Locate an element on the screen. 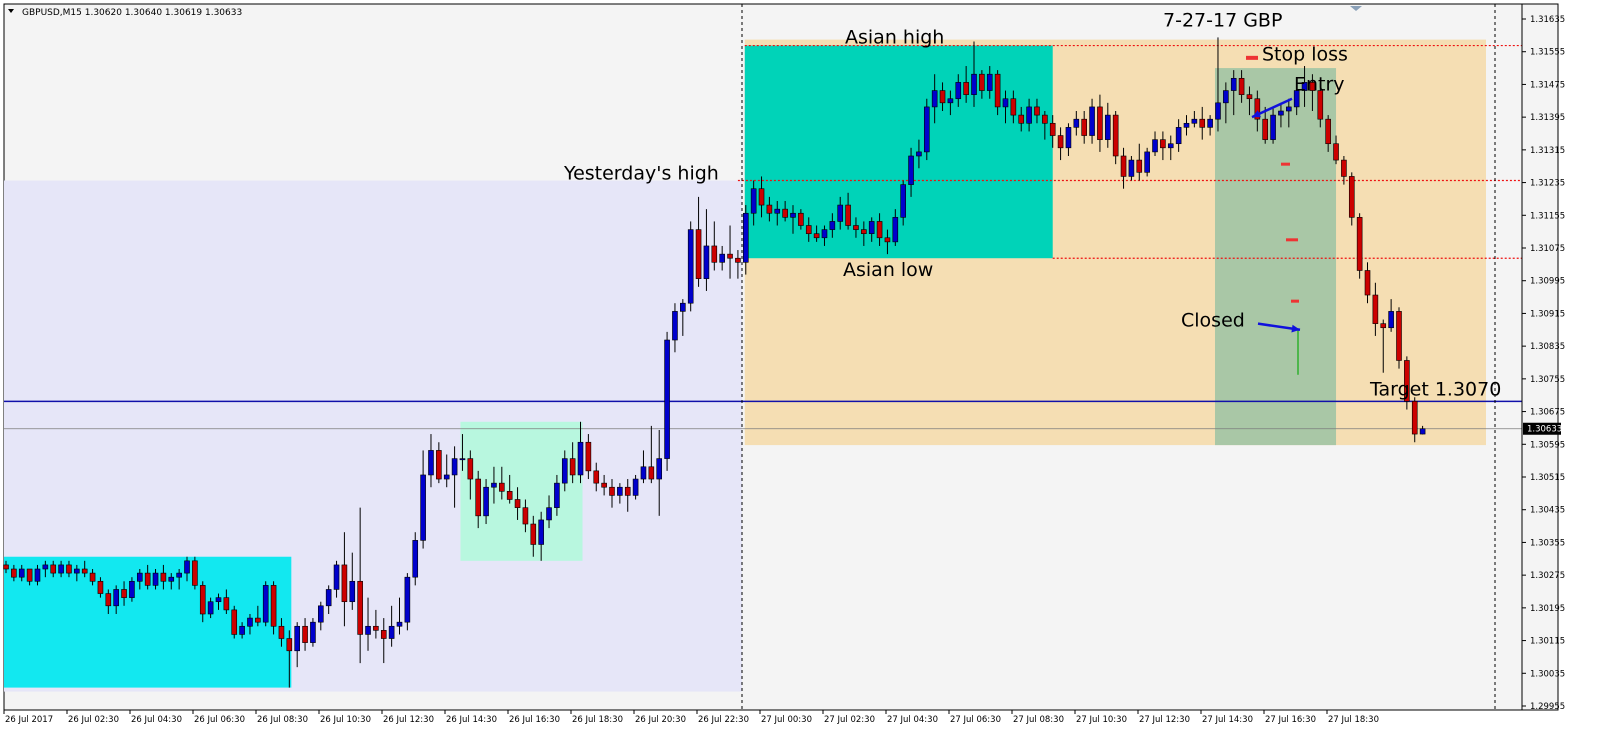 The width and height of the screenshot is (1600, 747). x-tick-label: 26 Jul 06:30 is located at coordinates (219, 720).